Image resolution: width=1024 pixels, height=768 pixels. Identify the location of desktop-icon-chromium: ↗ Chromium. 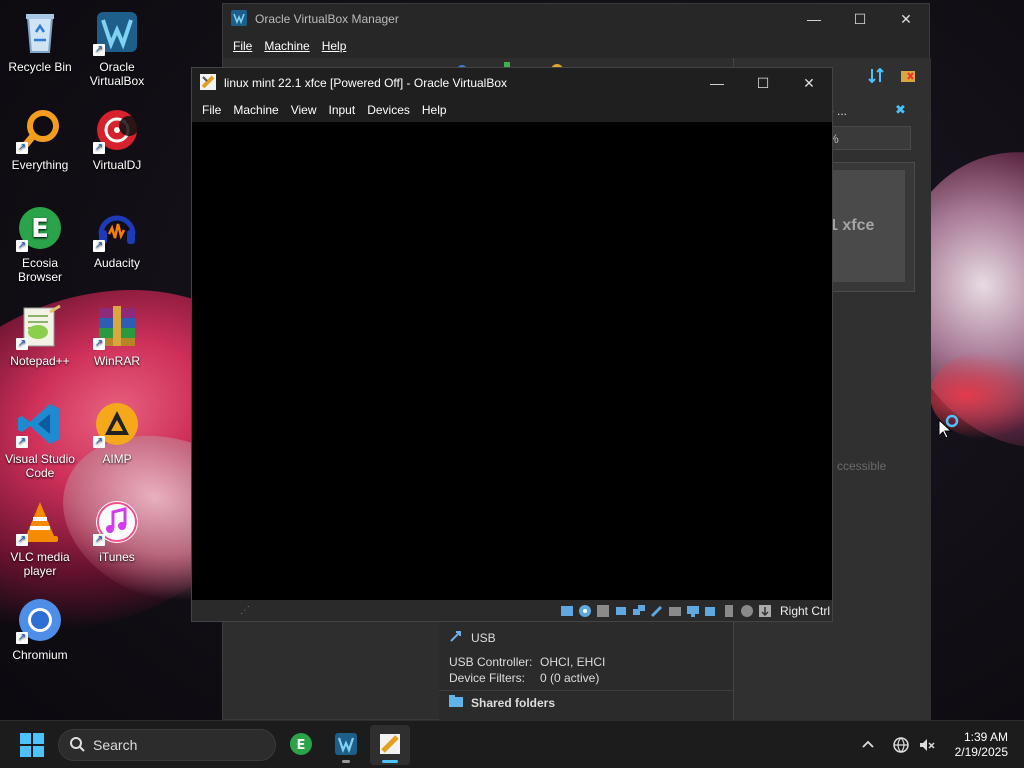
(40, 629).